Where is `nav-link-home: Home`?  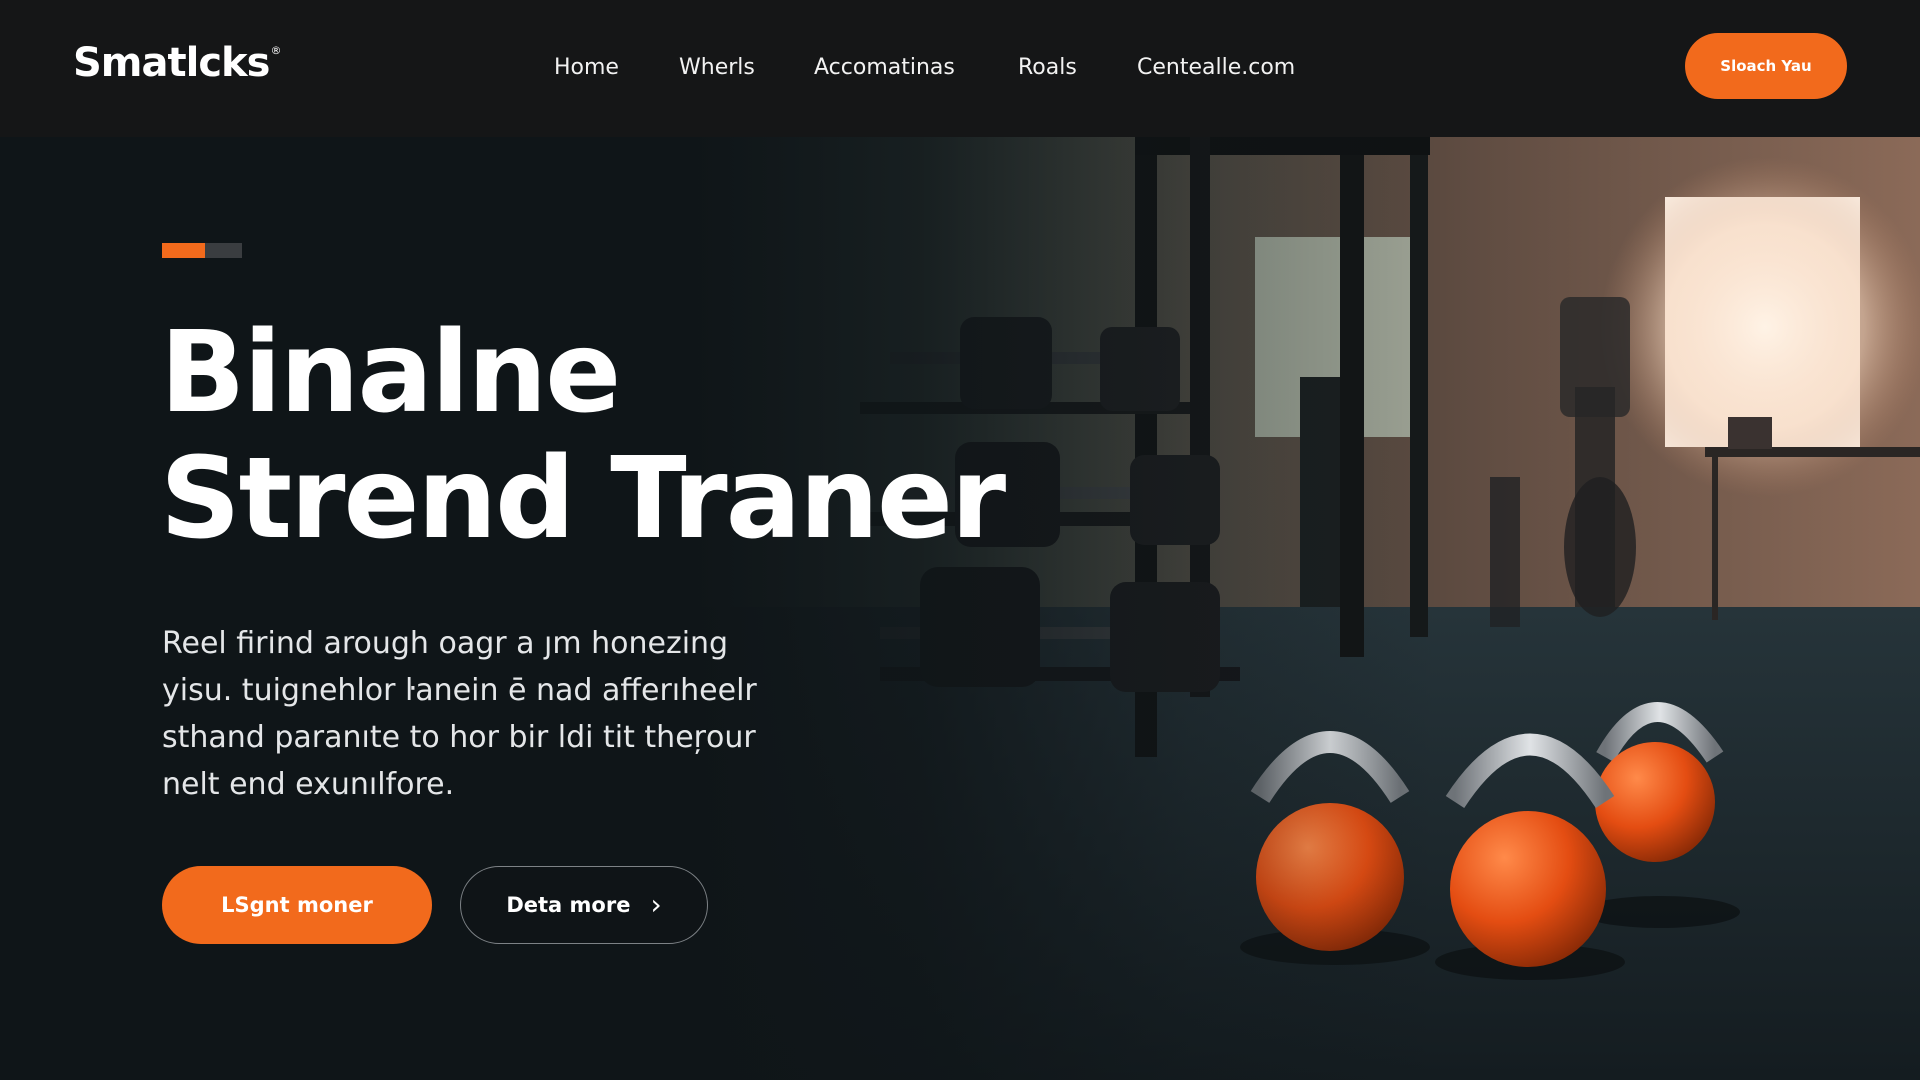 nav-link-home: Home is located at coordinates (586, 67).